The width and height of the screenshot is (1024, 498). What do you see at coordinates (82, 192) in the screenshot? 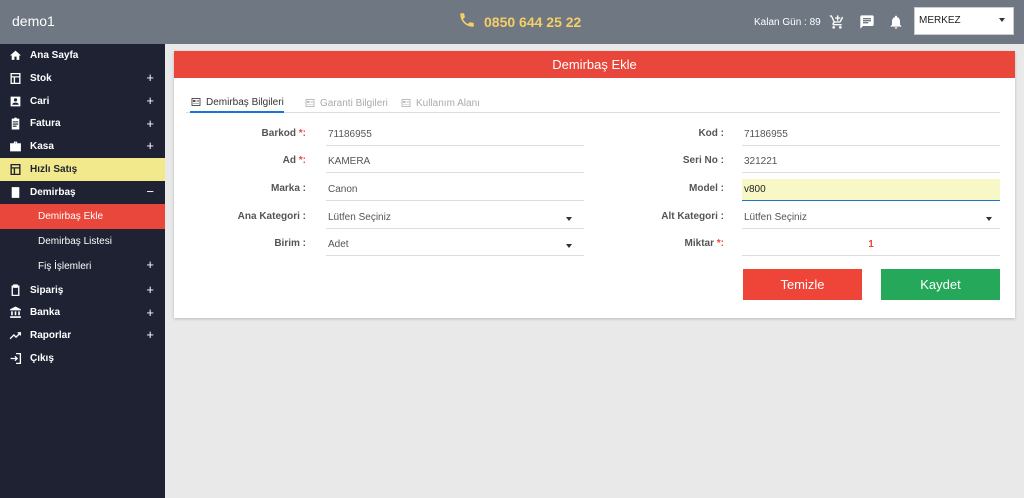
I see `sidebar-item-demirbas: Demirbaş −` at bounding box center [82, 192].